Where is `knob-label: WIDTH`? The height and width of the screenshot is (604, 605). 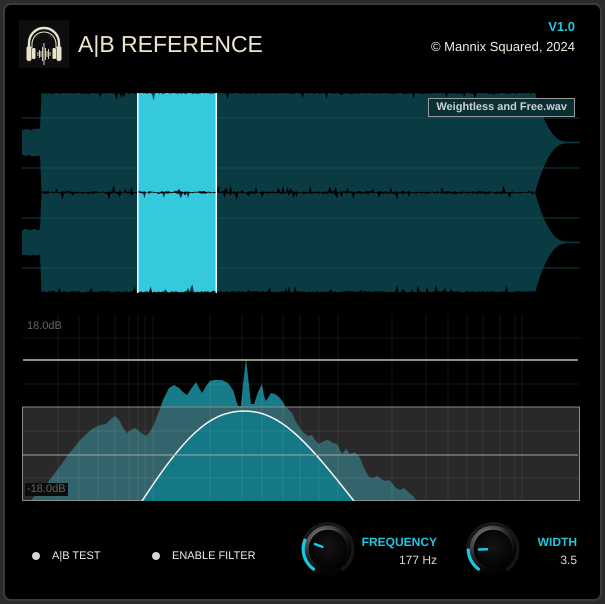
knob-label: WIDTH is located at coordinates (557, 542).